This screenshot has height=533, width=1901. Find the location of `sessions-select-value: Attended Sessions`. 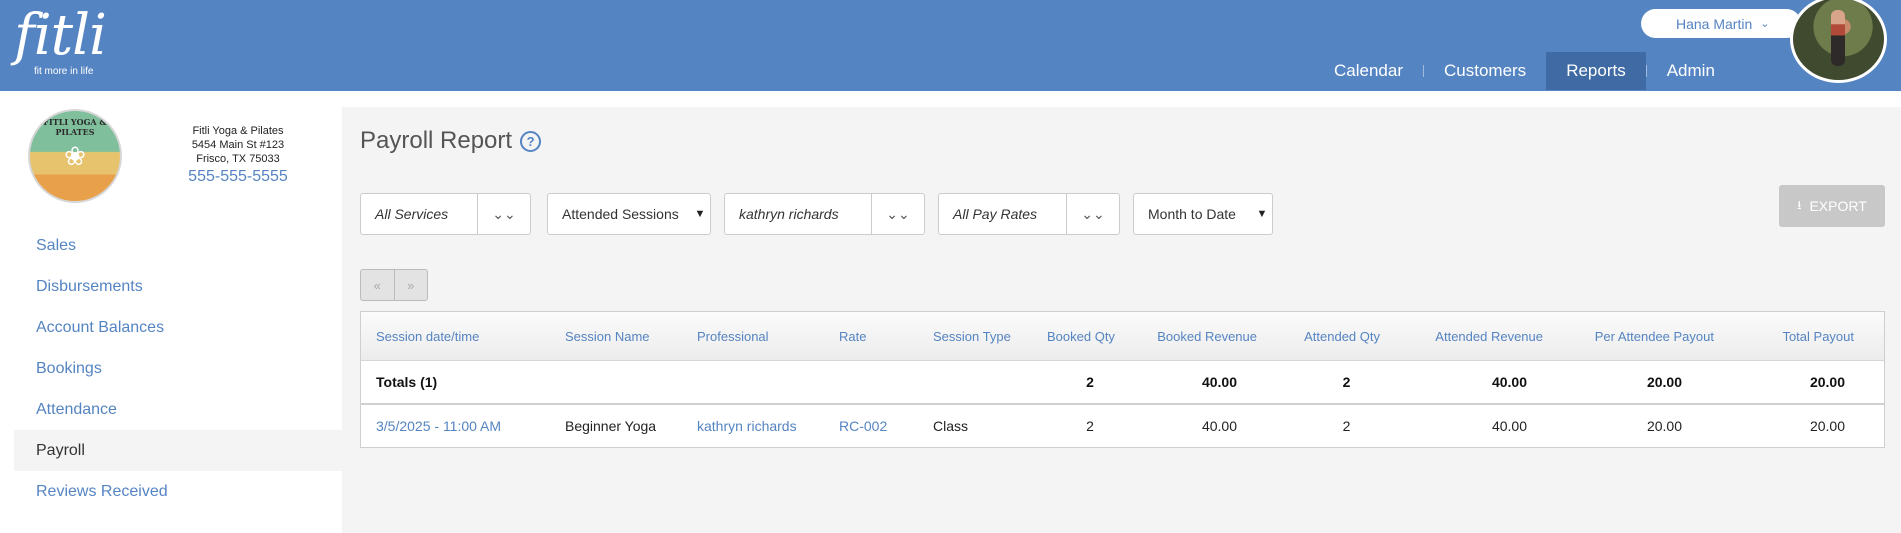

sessions-select-value: Attended Sessions is located at coordinates (620, 214).